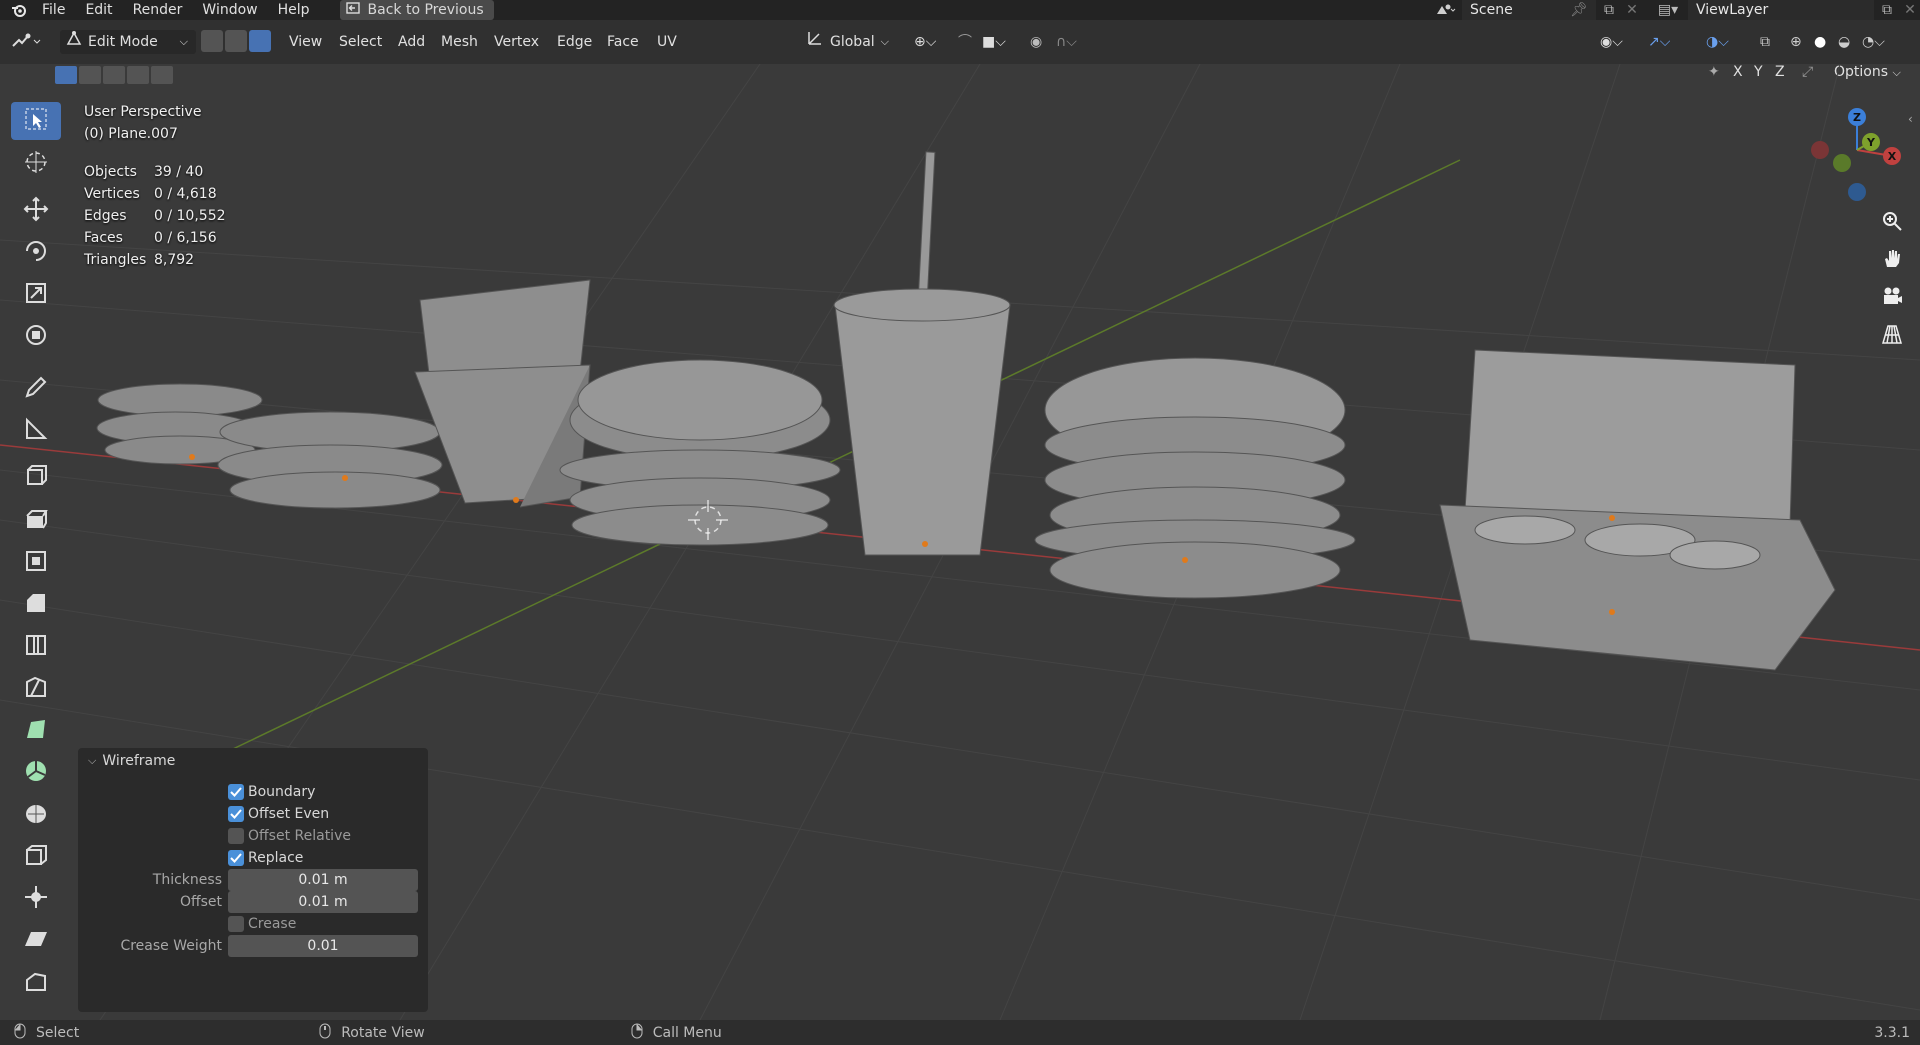  Describe the element at coordinates (19, 10) in the screenshot. I see `blender-logo-icon` at that location.